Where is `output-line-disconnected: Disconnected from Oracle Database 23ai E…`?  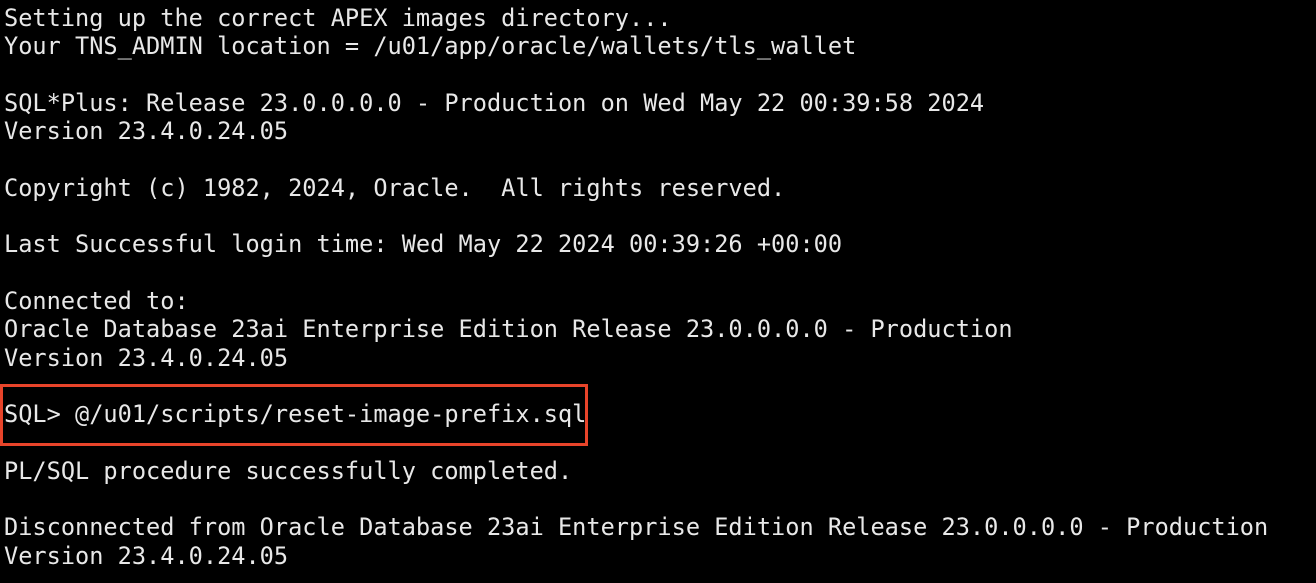 output-line-disconnected: Disconnected from Oracle Database 23ai E… is located at coordinates (636, 527).